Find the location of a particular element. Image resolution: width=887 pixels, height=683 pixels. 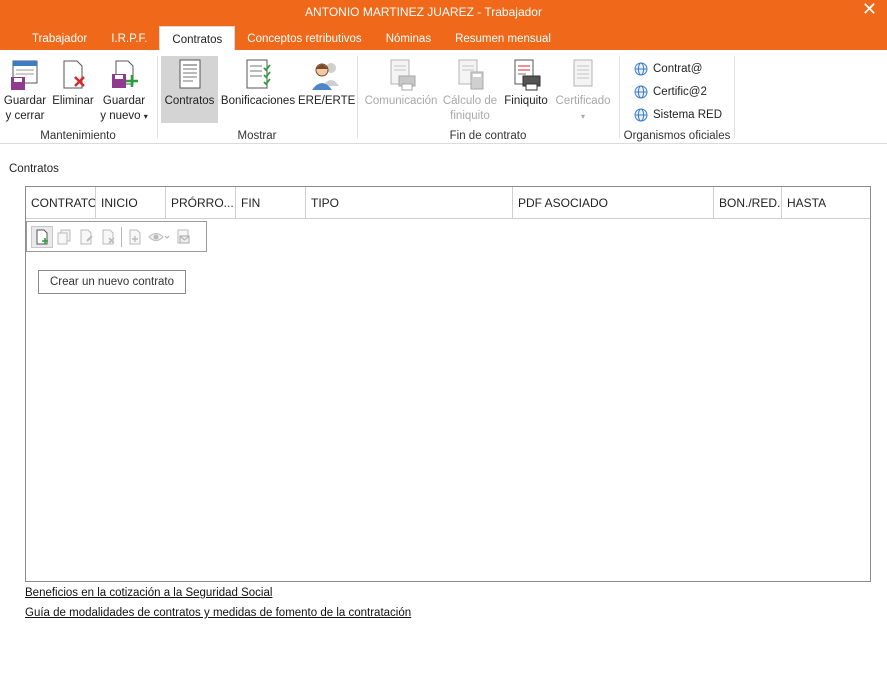

window-title: ANTONIO MARTINEZ JUAREZ - Trabajador is located at coordinates (423, 12).